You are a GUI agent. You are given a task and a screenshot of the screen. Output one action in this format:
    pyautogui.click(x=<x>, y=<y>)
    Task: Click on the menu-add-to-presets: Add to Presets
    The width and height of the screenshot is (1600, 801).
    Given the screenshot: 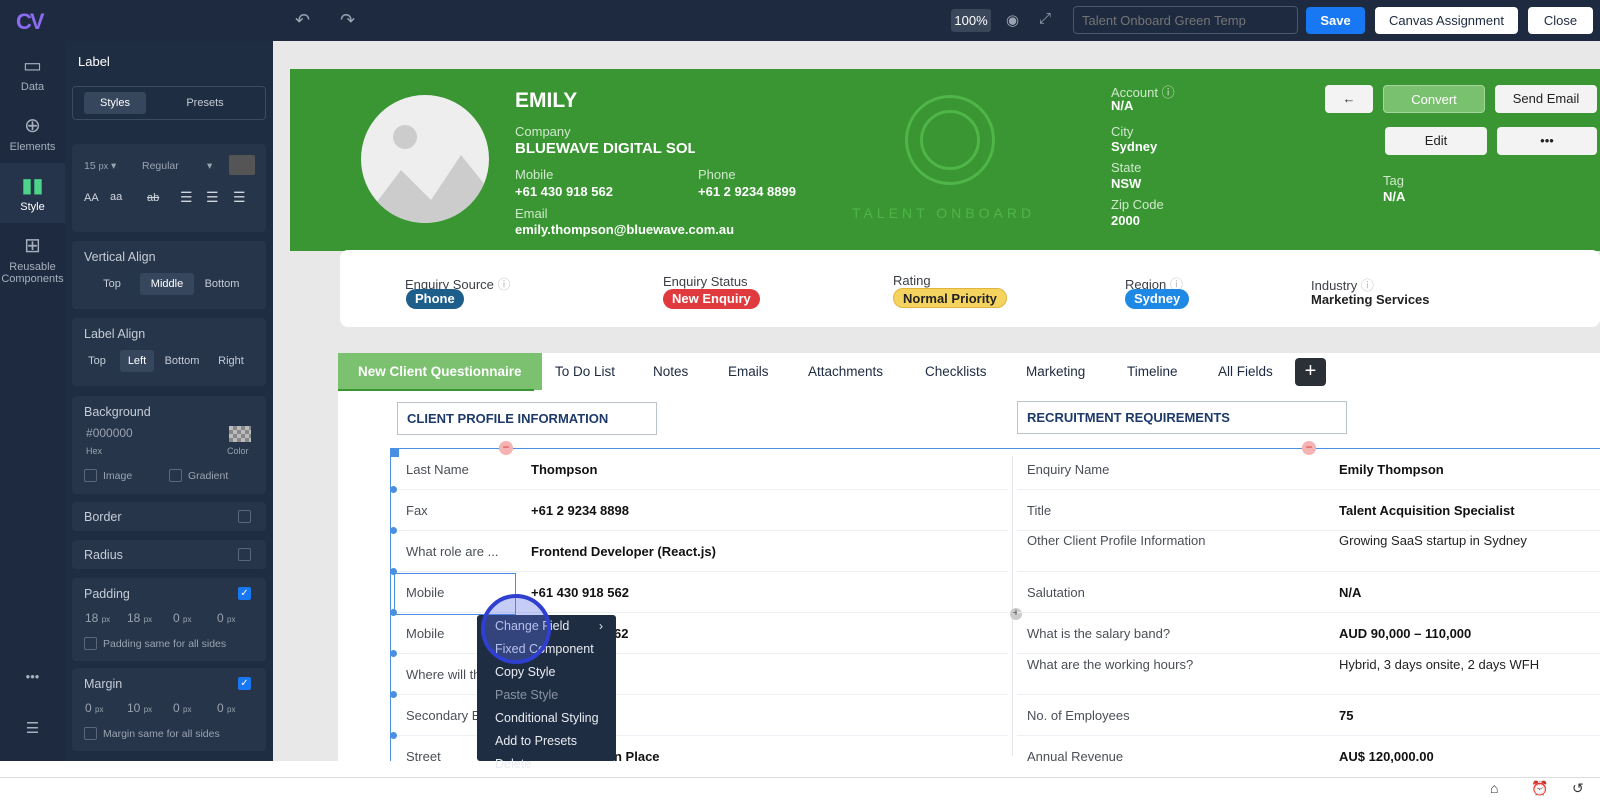 What is the action you would take?
    pyautogui.click(x=536, y=741)
    